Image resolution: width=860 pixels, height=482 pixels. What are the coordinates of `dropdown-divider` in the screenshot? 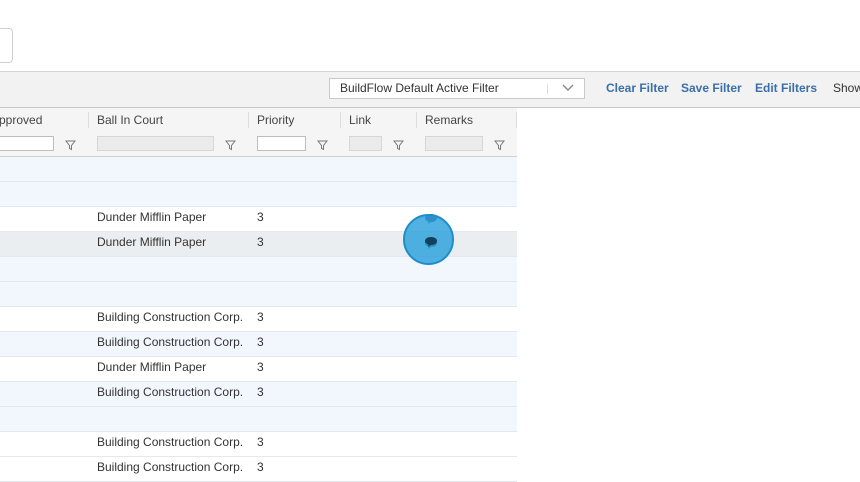 It's located at (547, 89).